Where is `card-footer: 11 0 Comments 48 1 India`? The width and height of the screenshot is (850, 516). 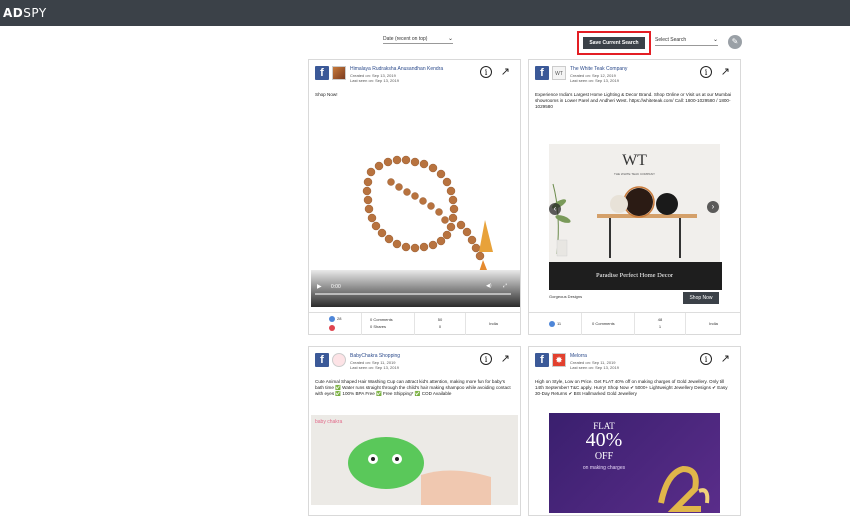 card-footer: 11 0 Comments 48 1 India is located at coordinates (634, 323).